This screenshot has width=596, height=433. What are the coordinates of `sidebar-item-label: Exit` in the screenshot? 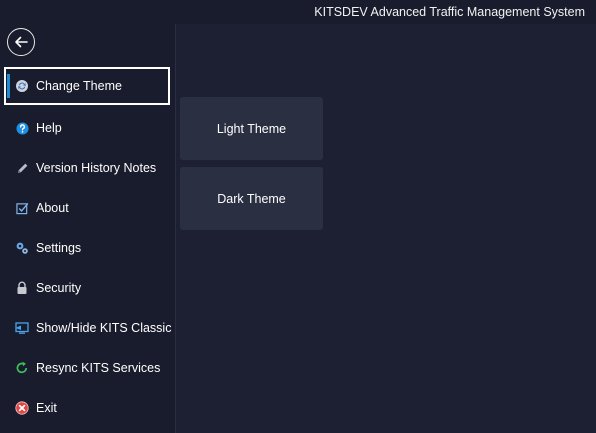 It's located at (46, 408).